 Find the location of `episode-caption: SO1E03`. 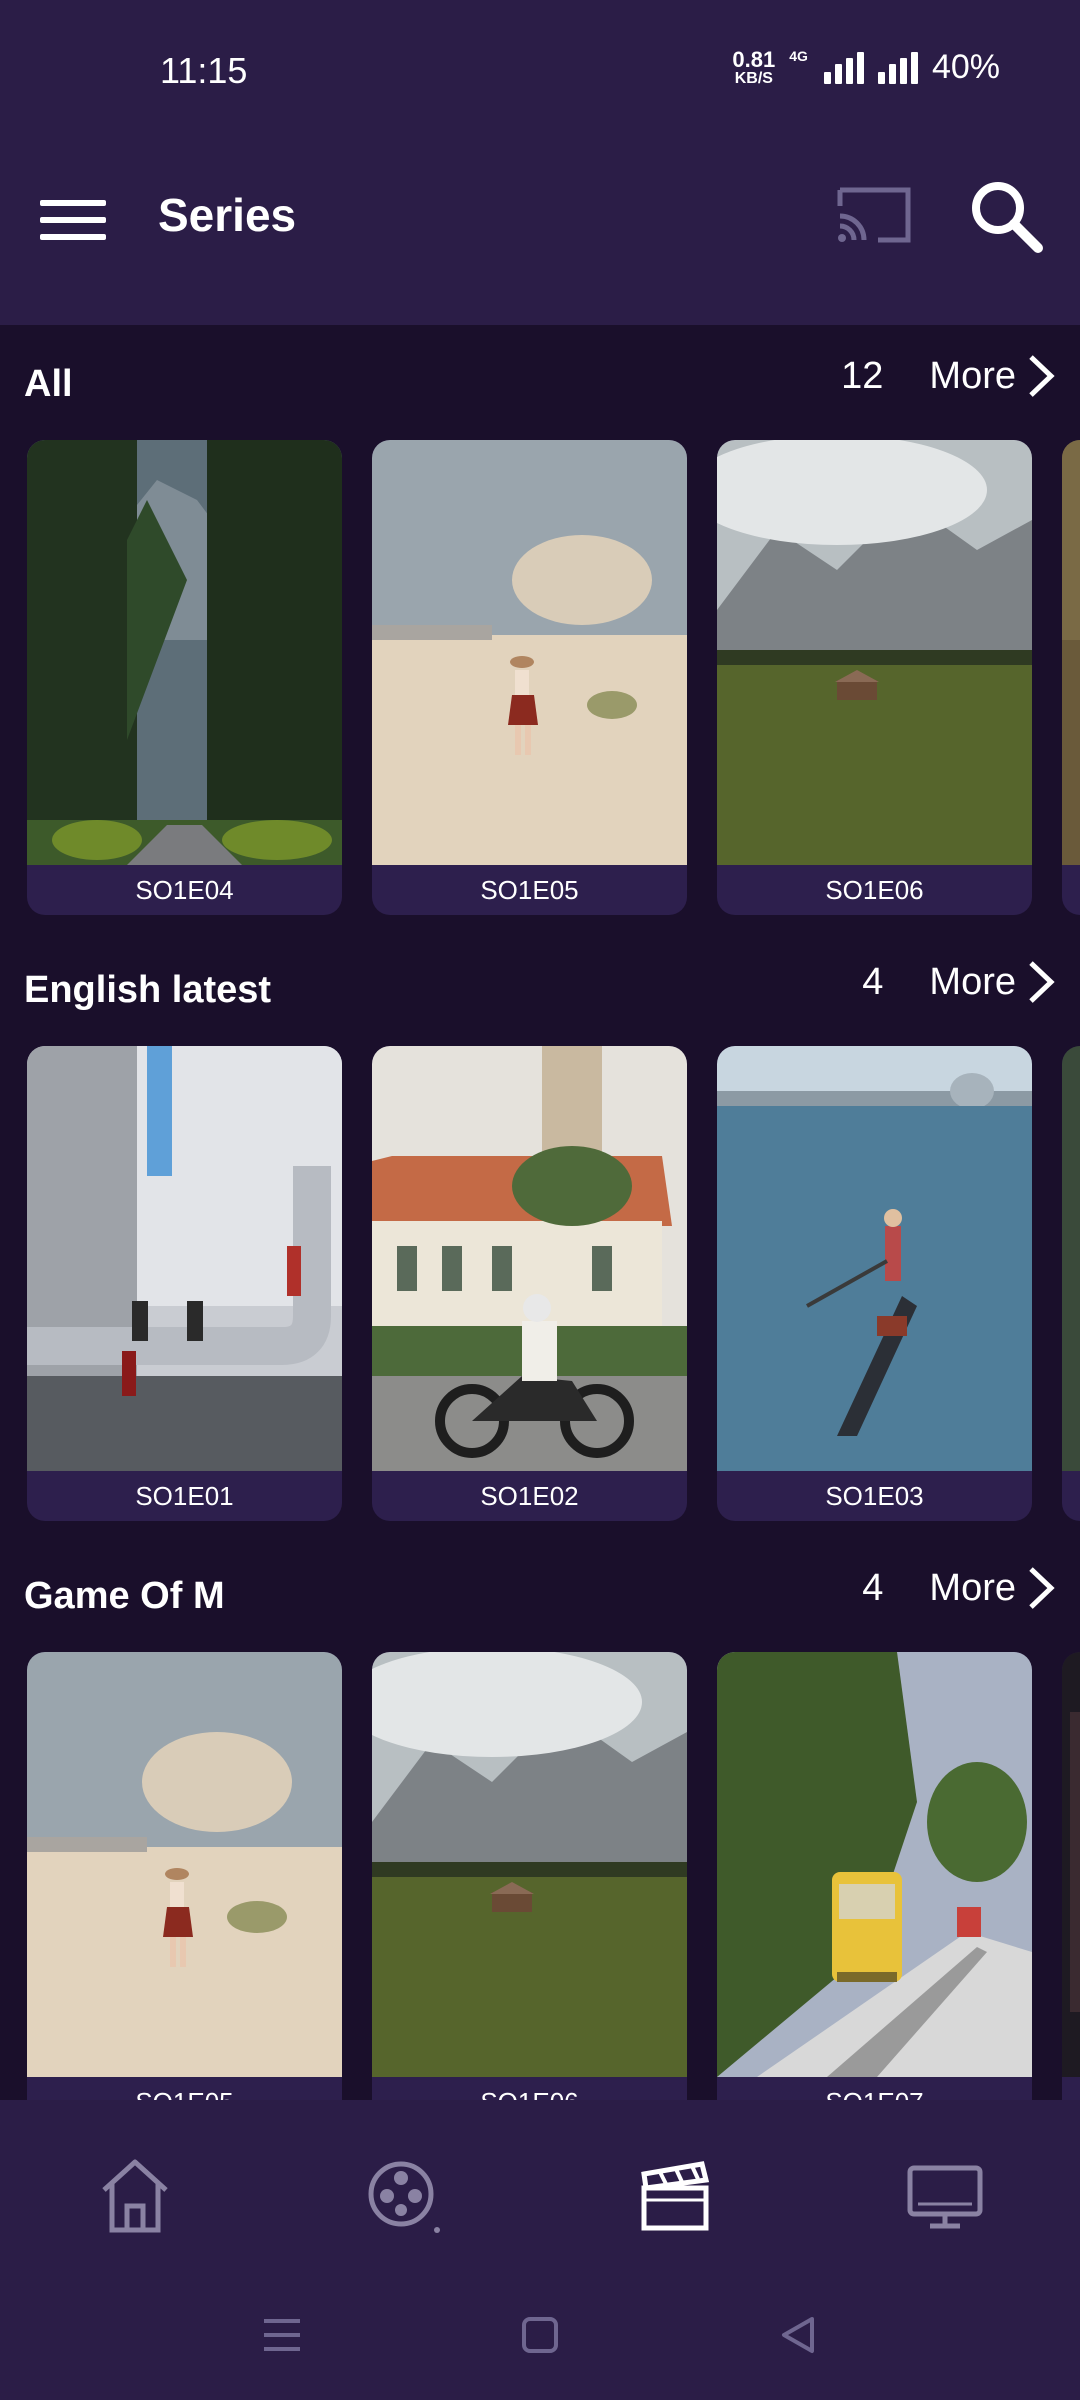

episode-caption: SO1E03 is located at coordinates (874, 1496).